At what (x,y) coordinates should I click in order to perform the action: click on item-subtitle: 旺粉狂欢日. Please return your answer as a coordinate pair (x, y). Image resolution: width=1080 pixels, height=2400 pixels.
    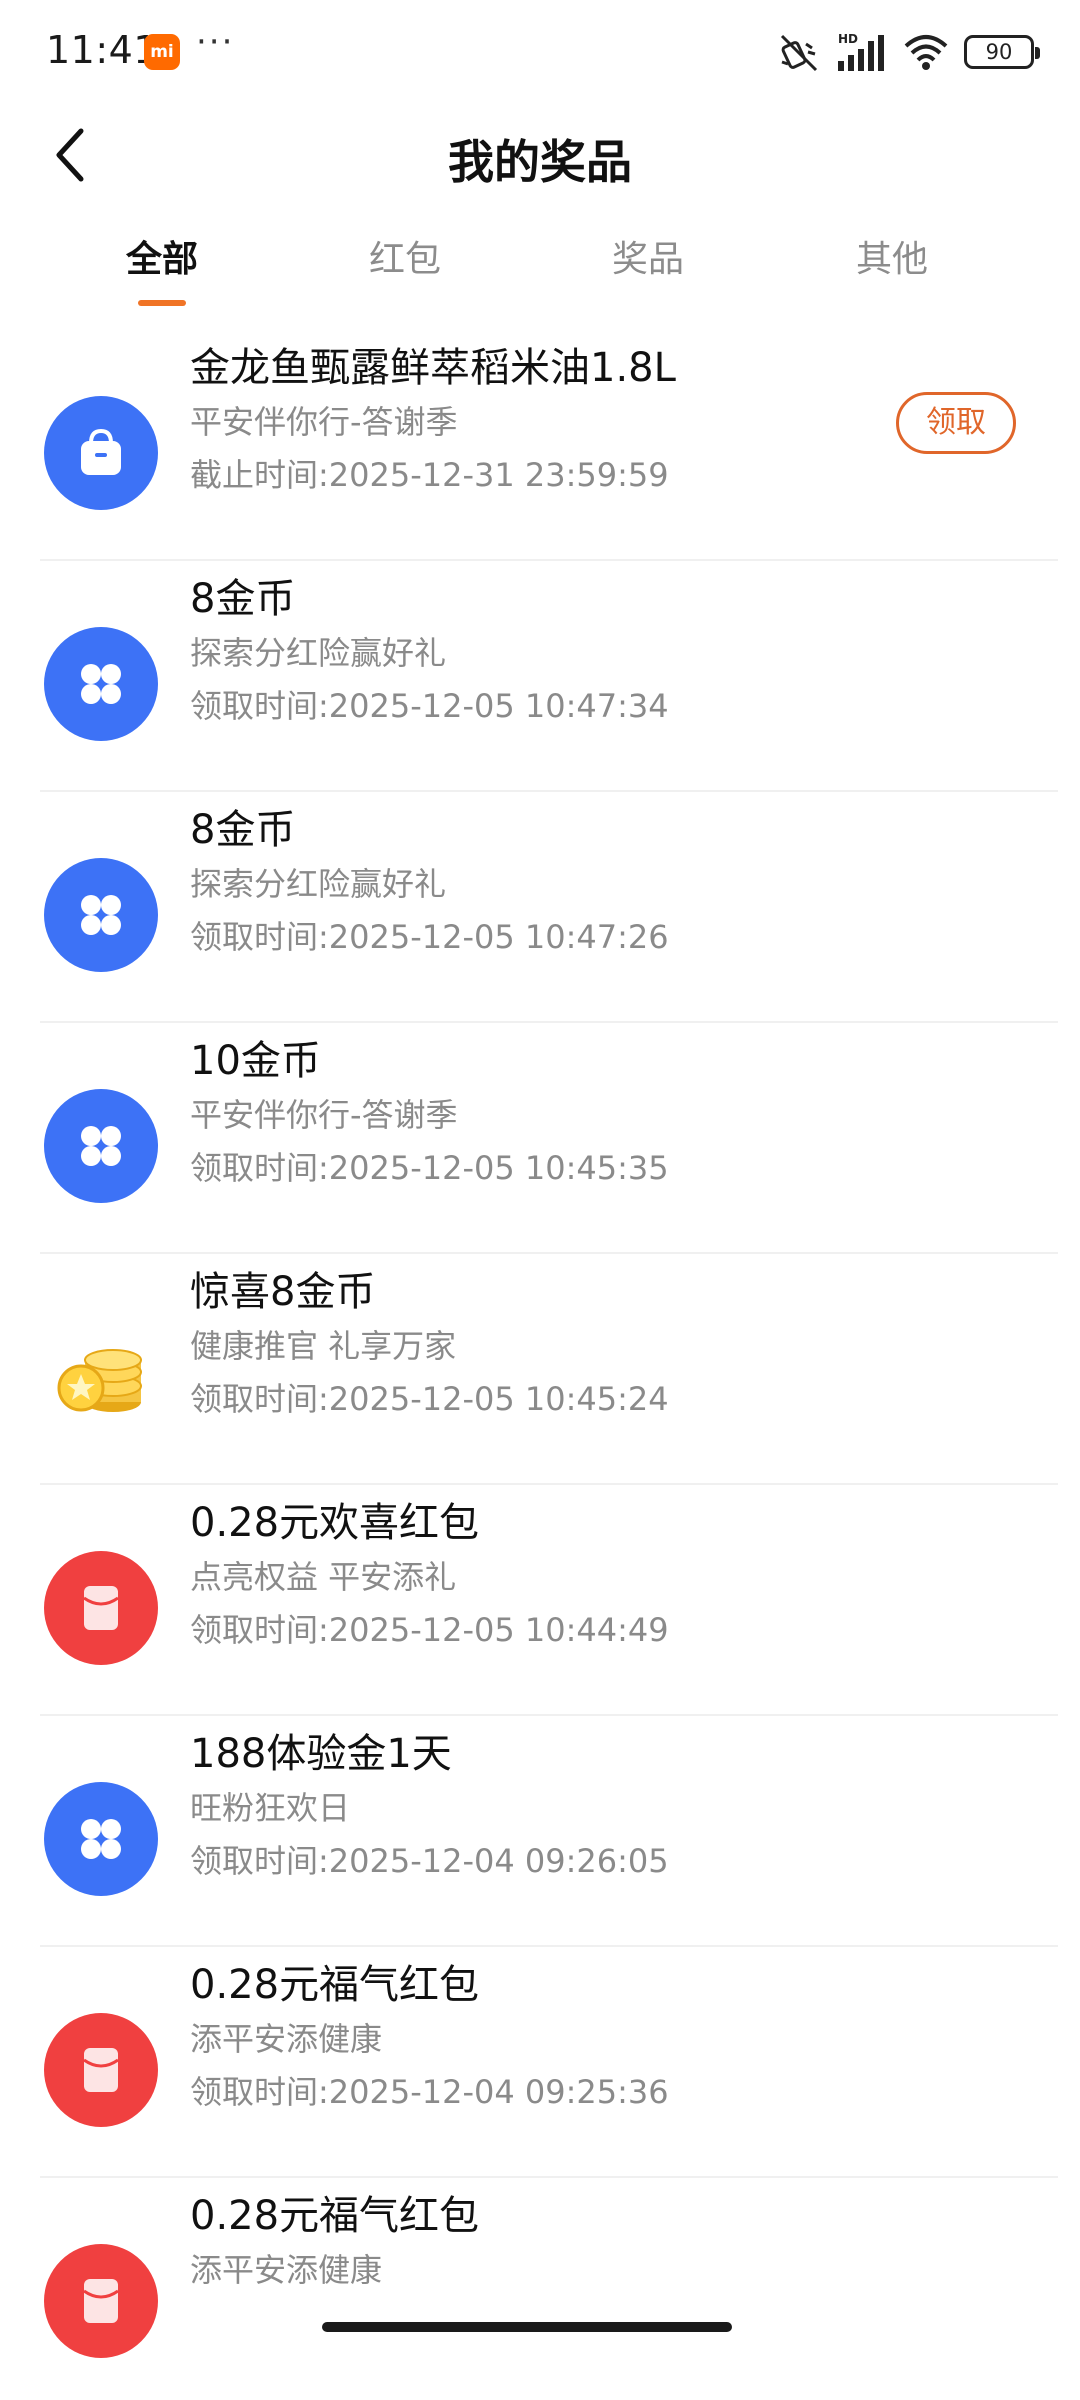
    Looking at the image, I should click on (270, 1808).